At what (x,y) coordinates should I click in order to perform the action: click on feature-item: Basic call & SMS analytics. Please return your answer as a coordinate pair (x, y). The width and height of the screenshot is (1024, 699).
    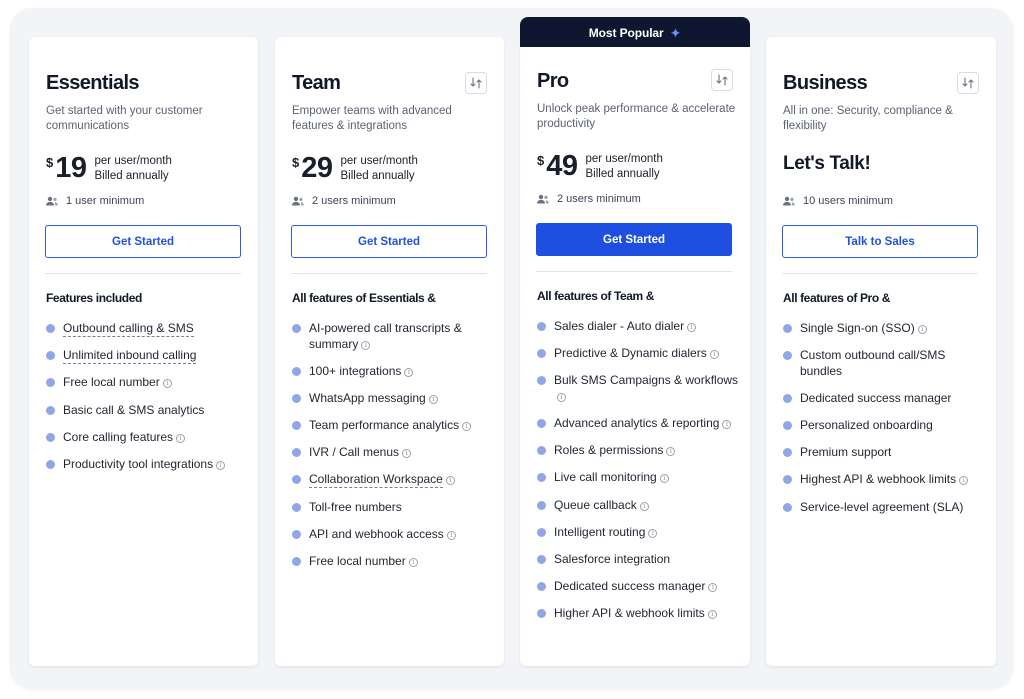
    Looking at the image, I should click on (148, 411).